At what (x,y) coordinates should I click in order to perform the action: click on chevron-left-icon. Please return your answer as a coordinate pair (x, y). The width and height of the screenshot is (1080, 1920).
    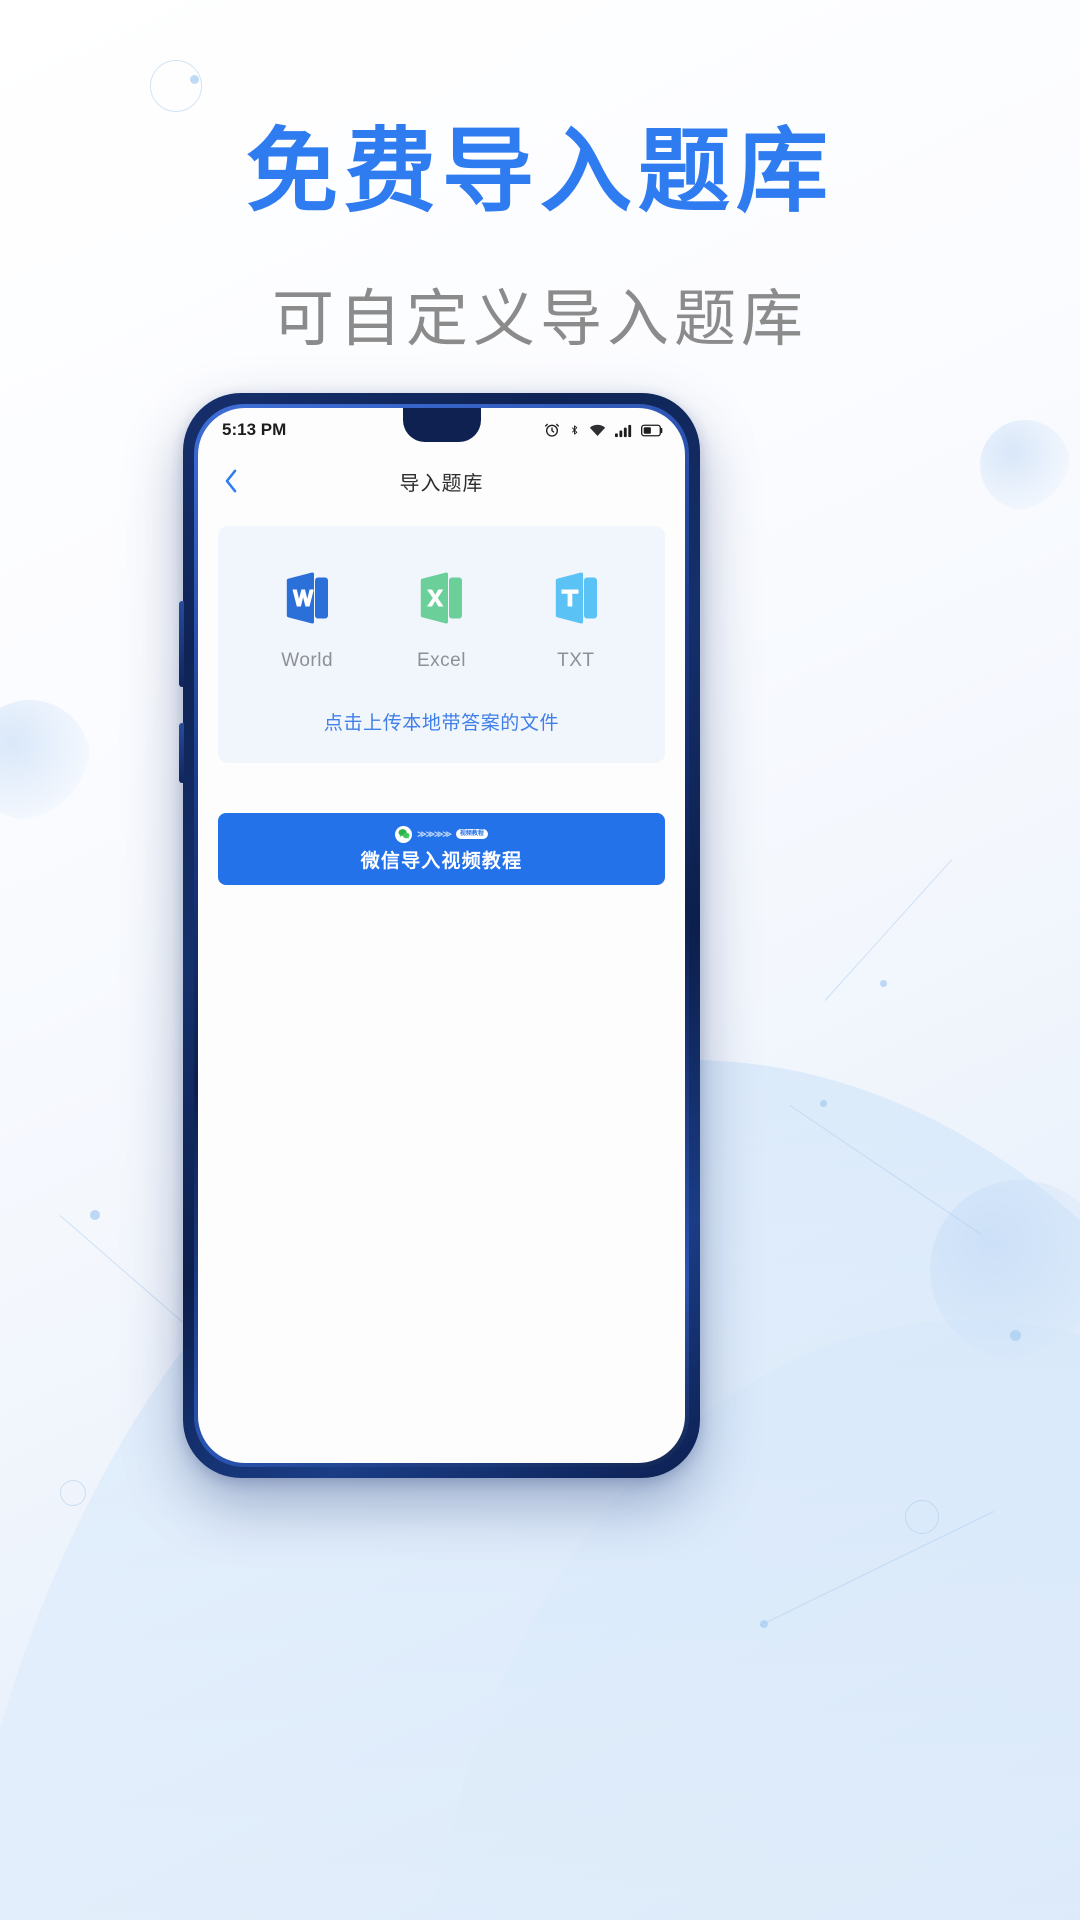
    Looking at the image, I should click on (230, 481).